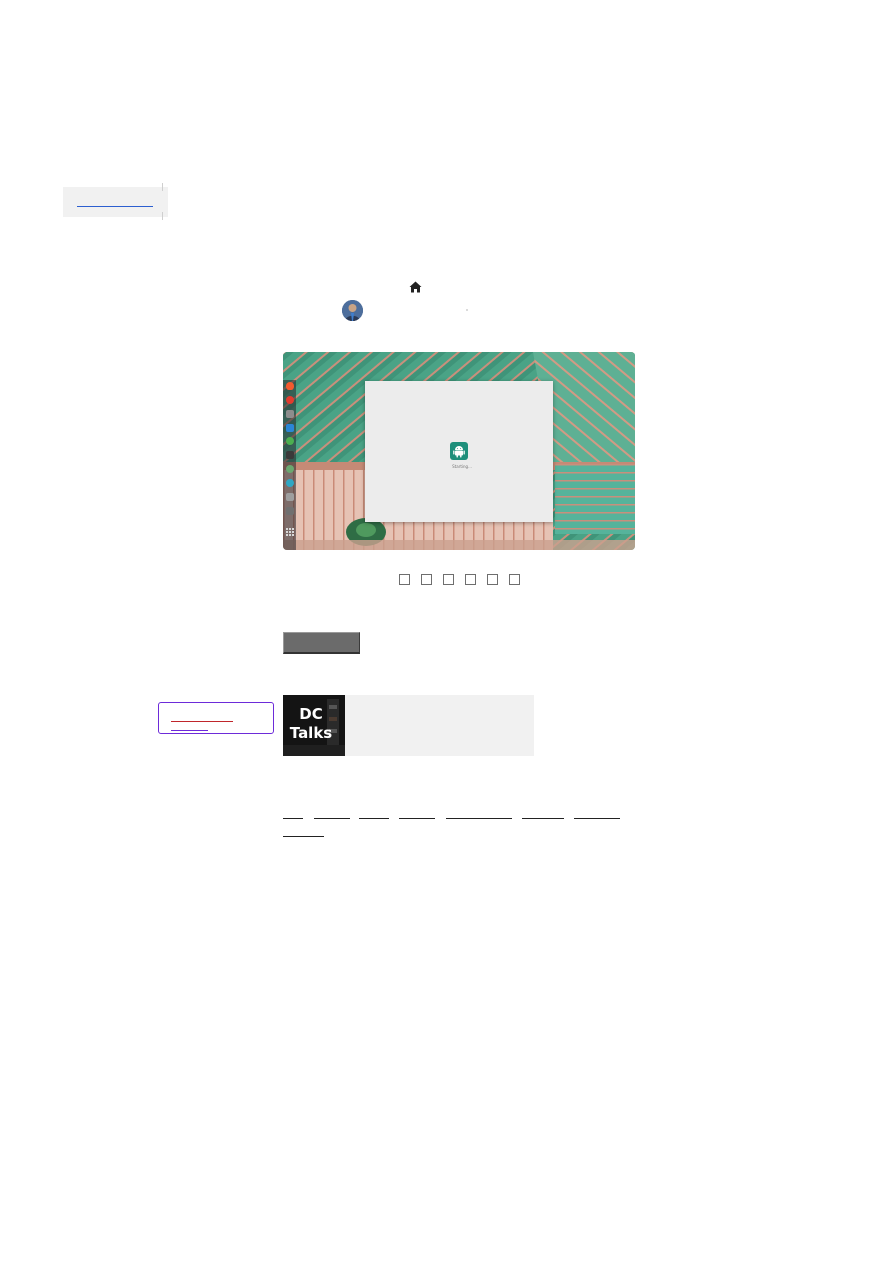 The width and height of the screenshot is (893, 1263). I want to click on ubuntu-software-icon, so click(290, 441).